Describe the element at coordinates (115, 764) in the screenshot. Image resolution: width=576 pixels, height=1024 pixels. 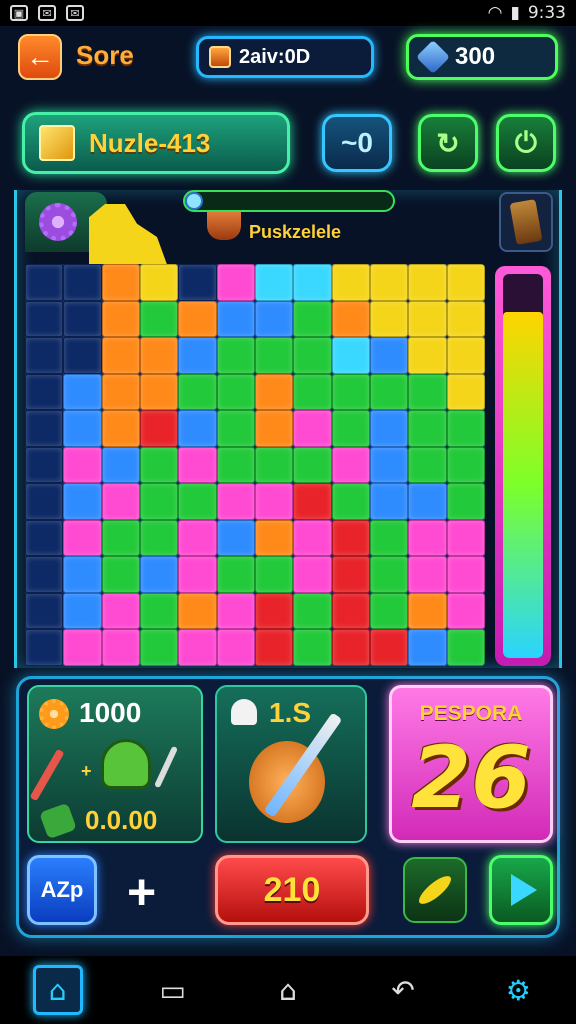
I see `inventory-card: 1000 + 0.0.00` at that location.